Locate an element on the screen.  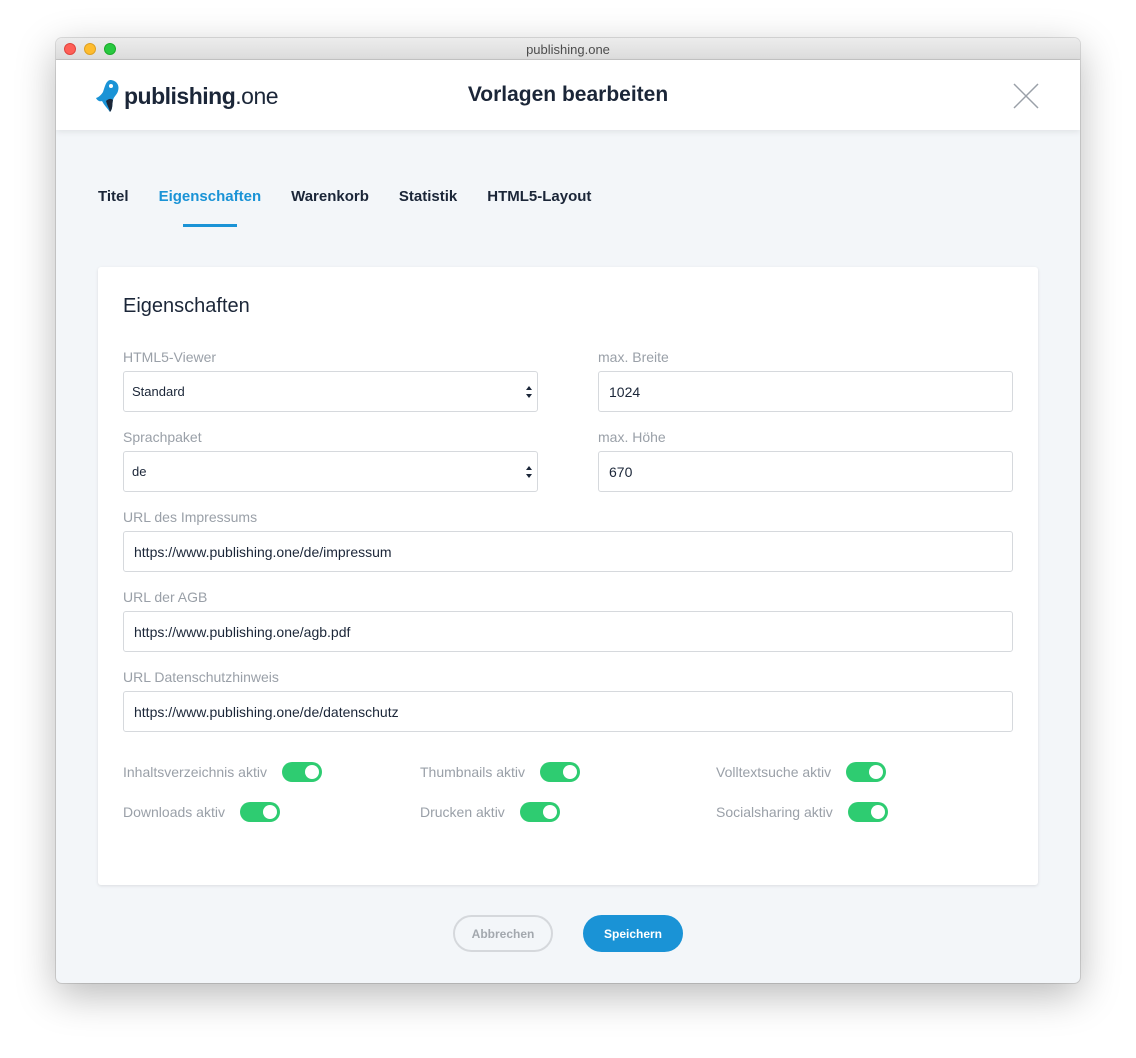
page-title: Vorlagen bearbeiten is located at coordinates (568, 94).